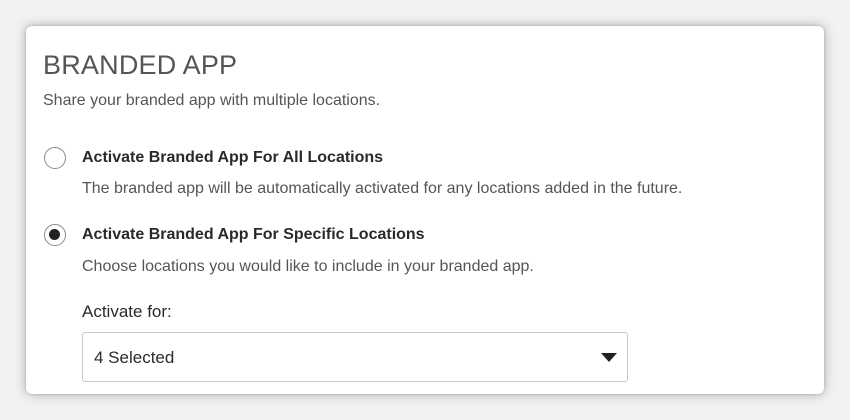 Image resolution: width=850 pixels, height=420 pixels. What do you see at coordinates (609, 357) in the screenshot?
I see `caret-down-icon` at bounding box center [609, 357].